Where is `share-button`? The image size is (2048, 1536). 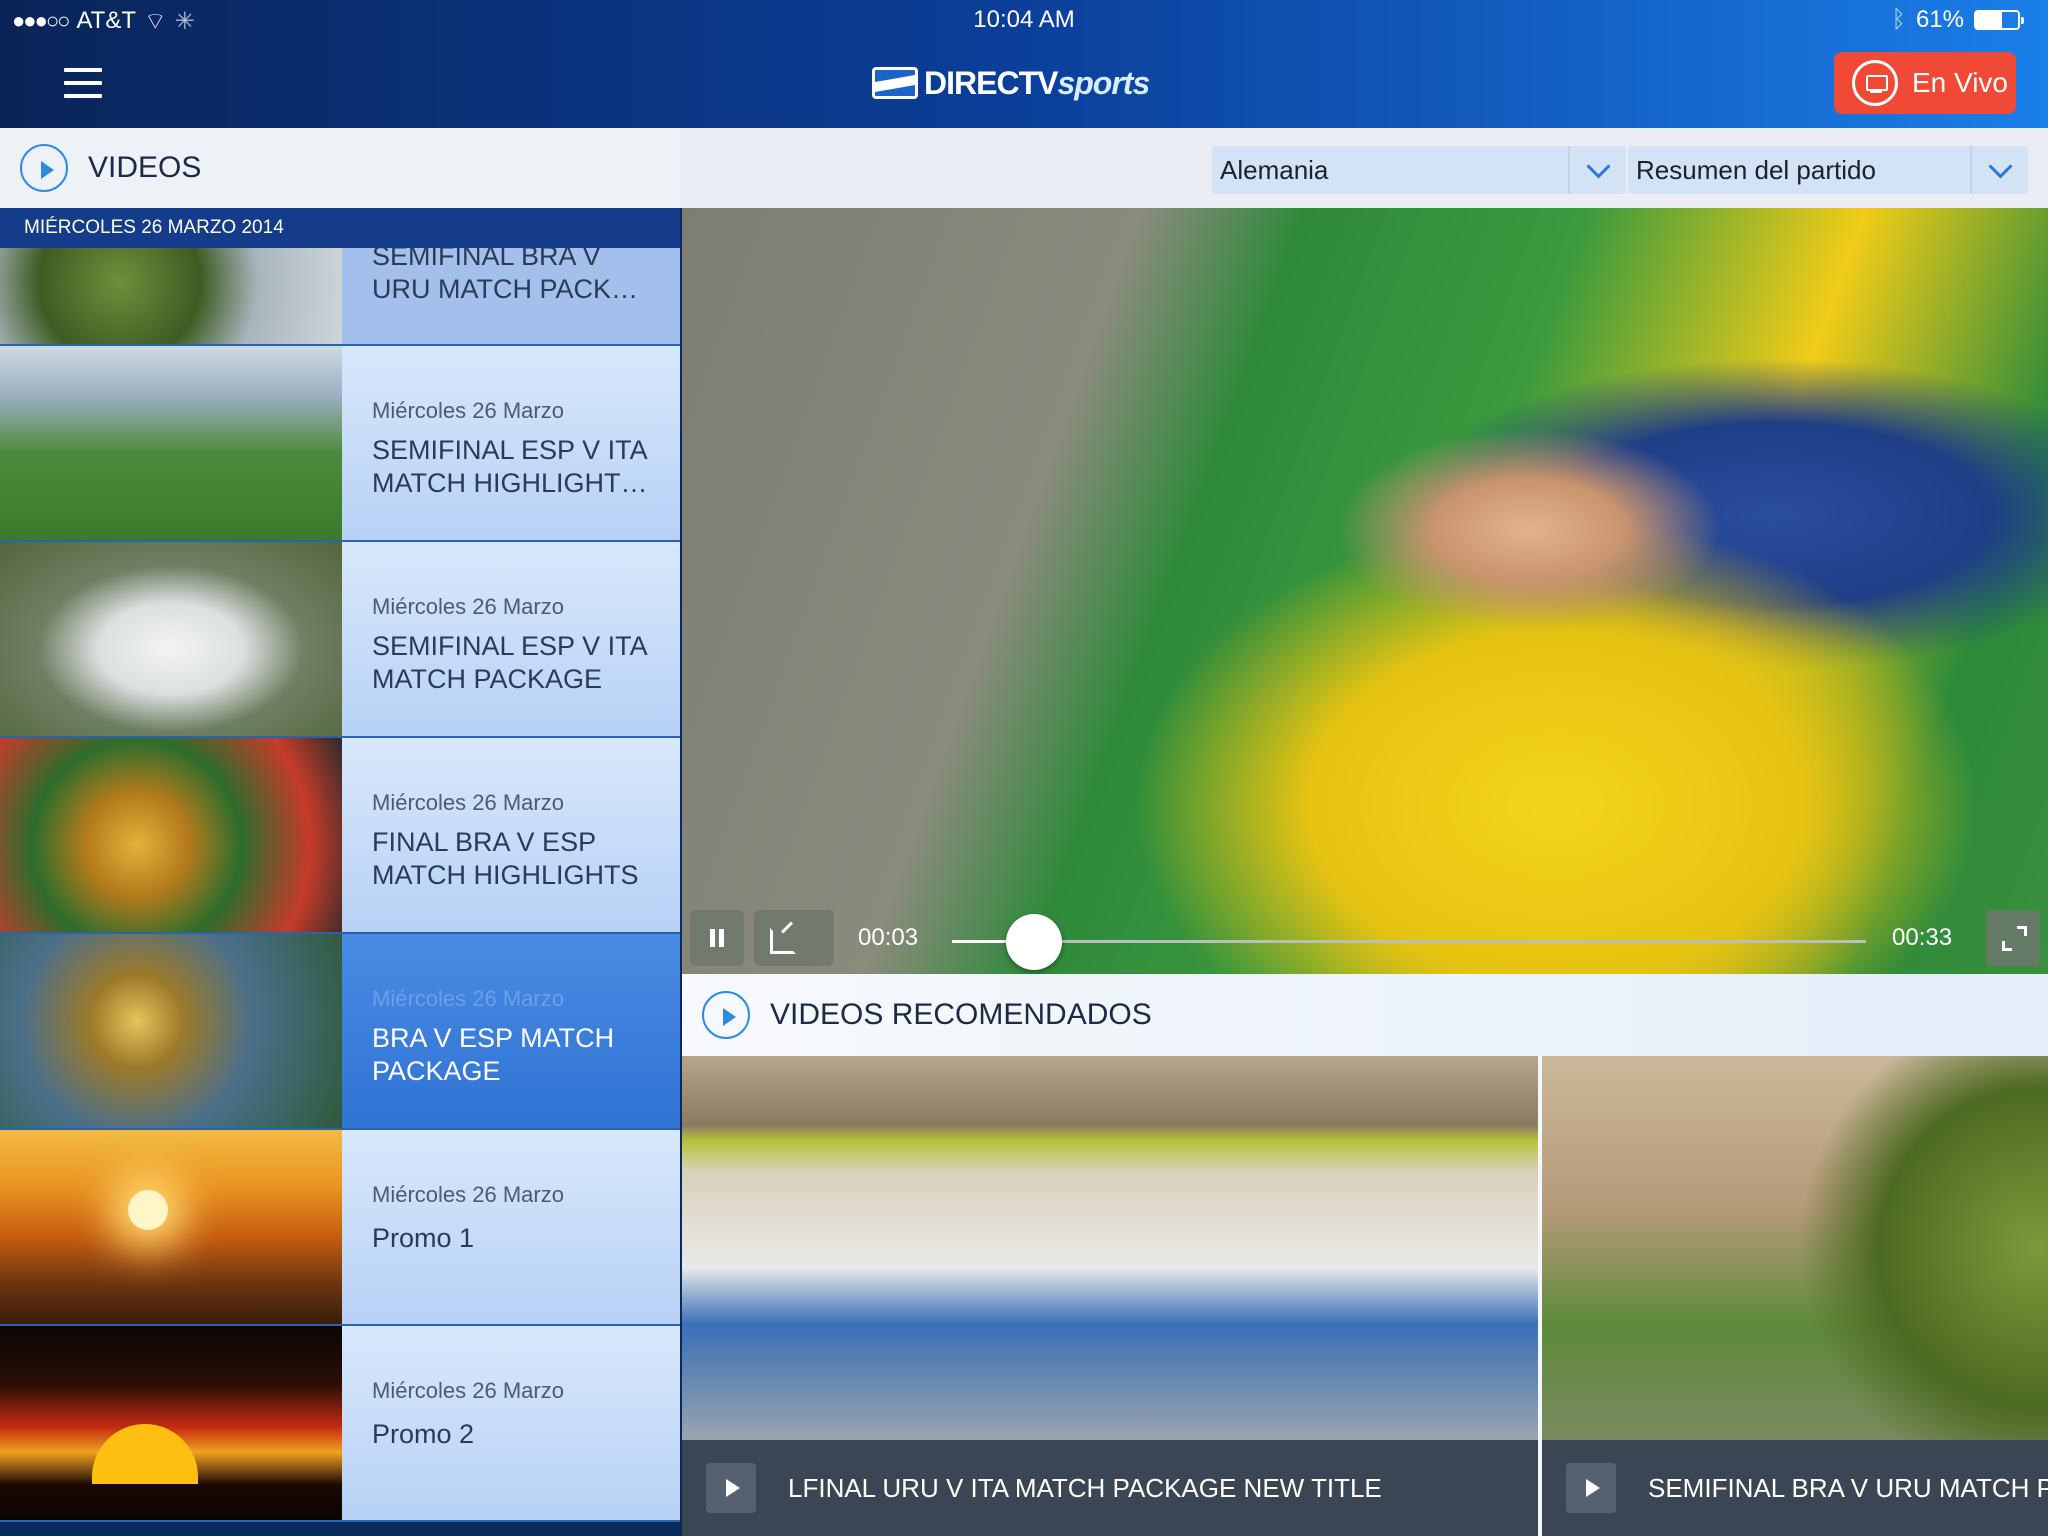
share-button is located at coordinates (794, 938).